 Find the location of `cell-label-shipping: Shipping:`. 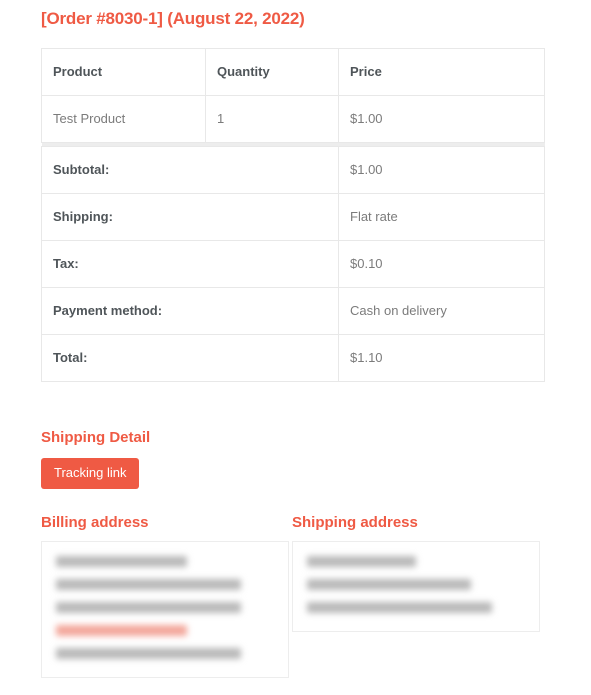

cell-label-shipping: Shipping: is located at coordinates (190, 217).